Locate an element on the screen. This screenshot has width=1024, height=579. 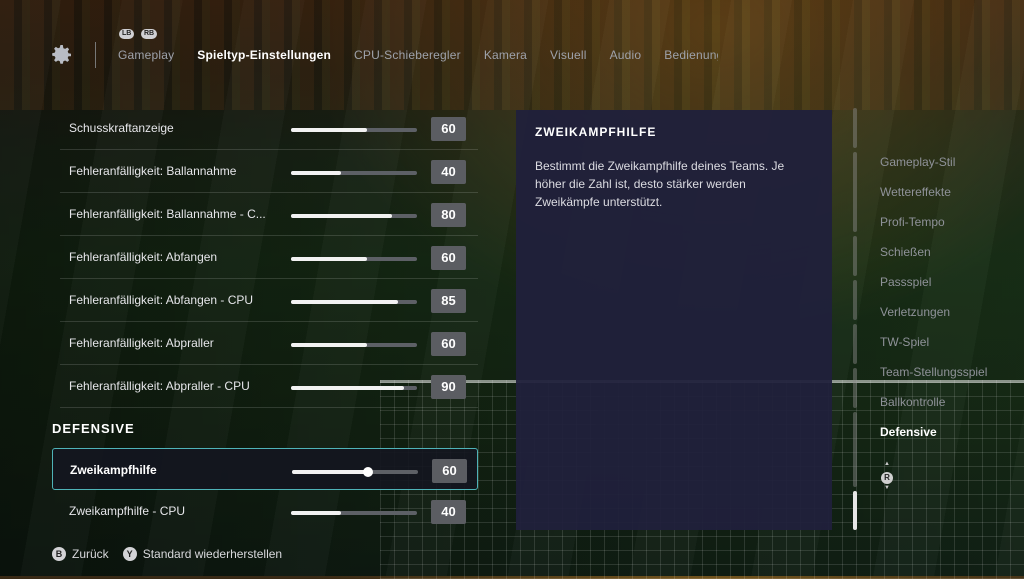
arrow-up-icon: ▲ is located at coordinates (887, 464).